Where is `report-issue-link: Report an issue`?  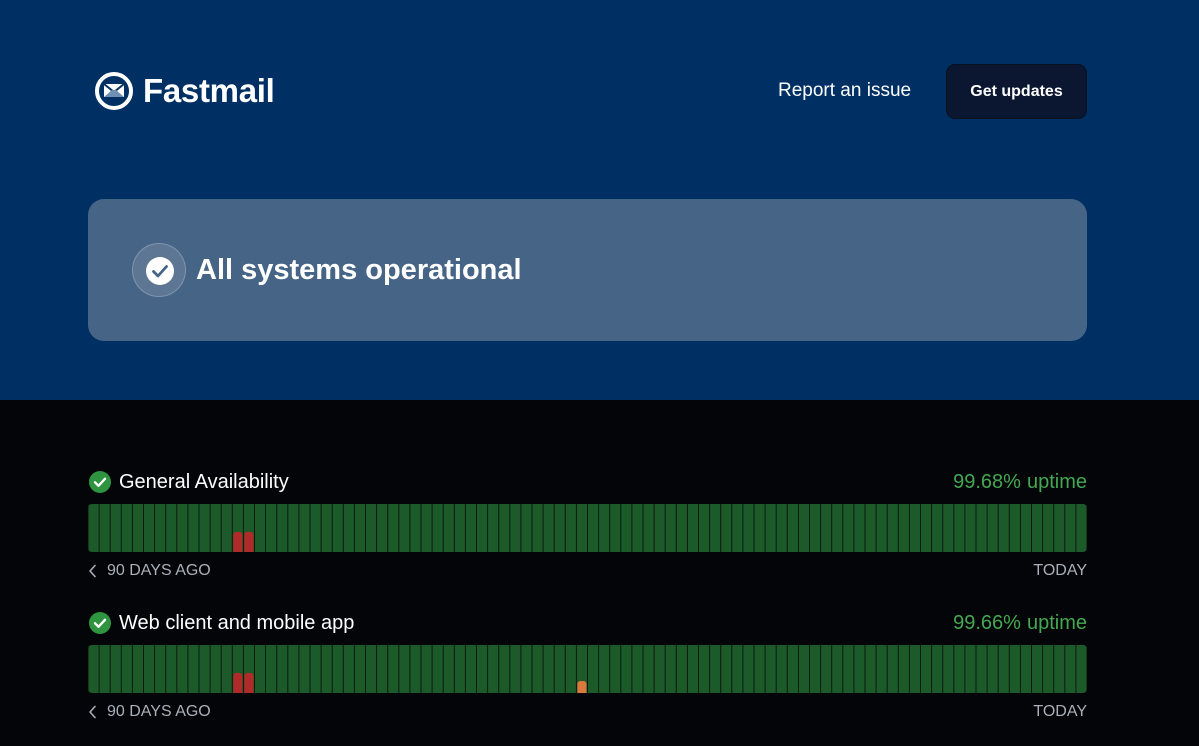 report-issue-link: Report an issue is located at coordinates (844, 91).